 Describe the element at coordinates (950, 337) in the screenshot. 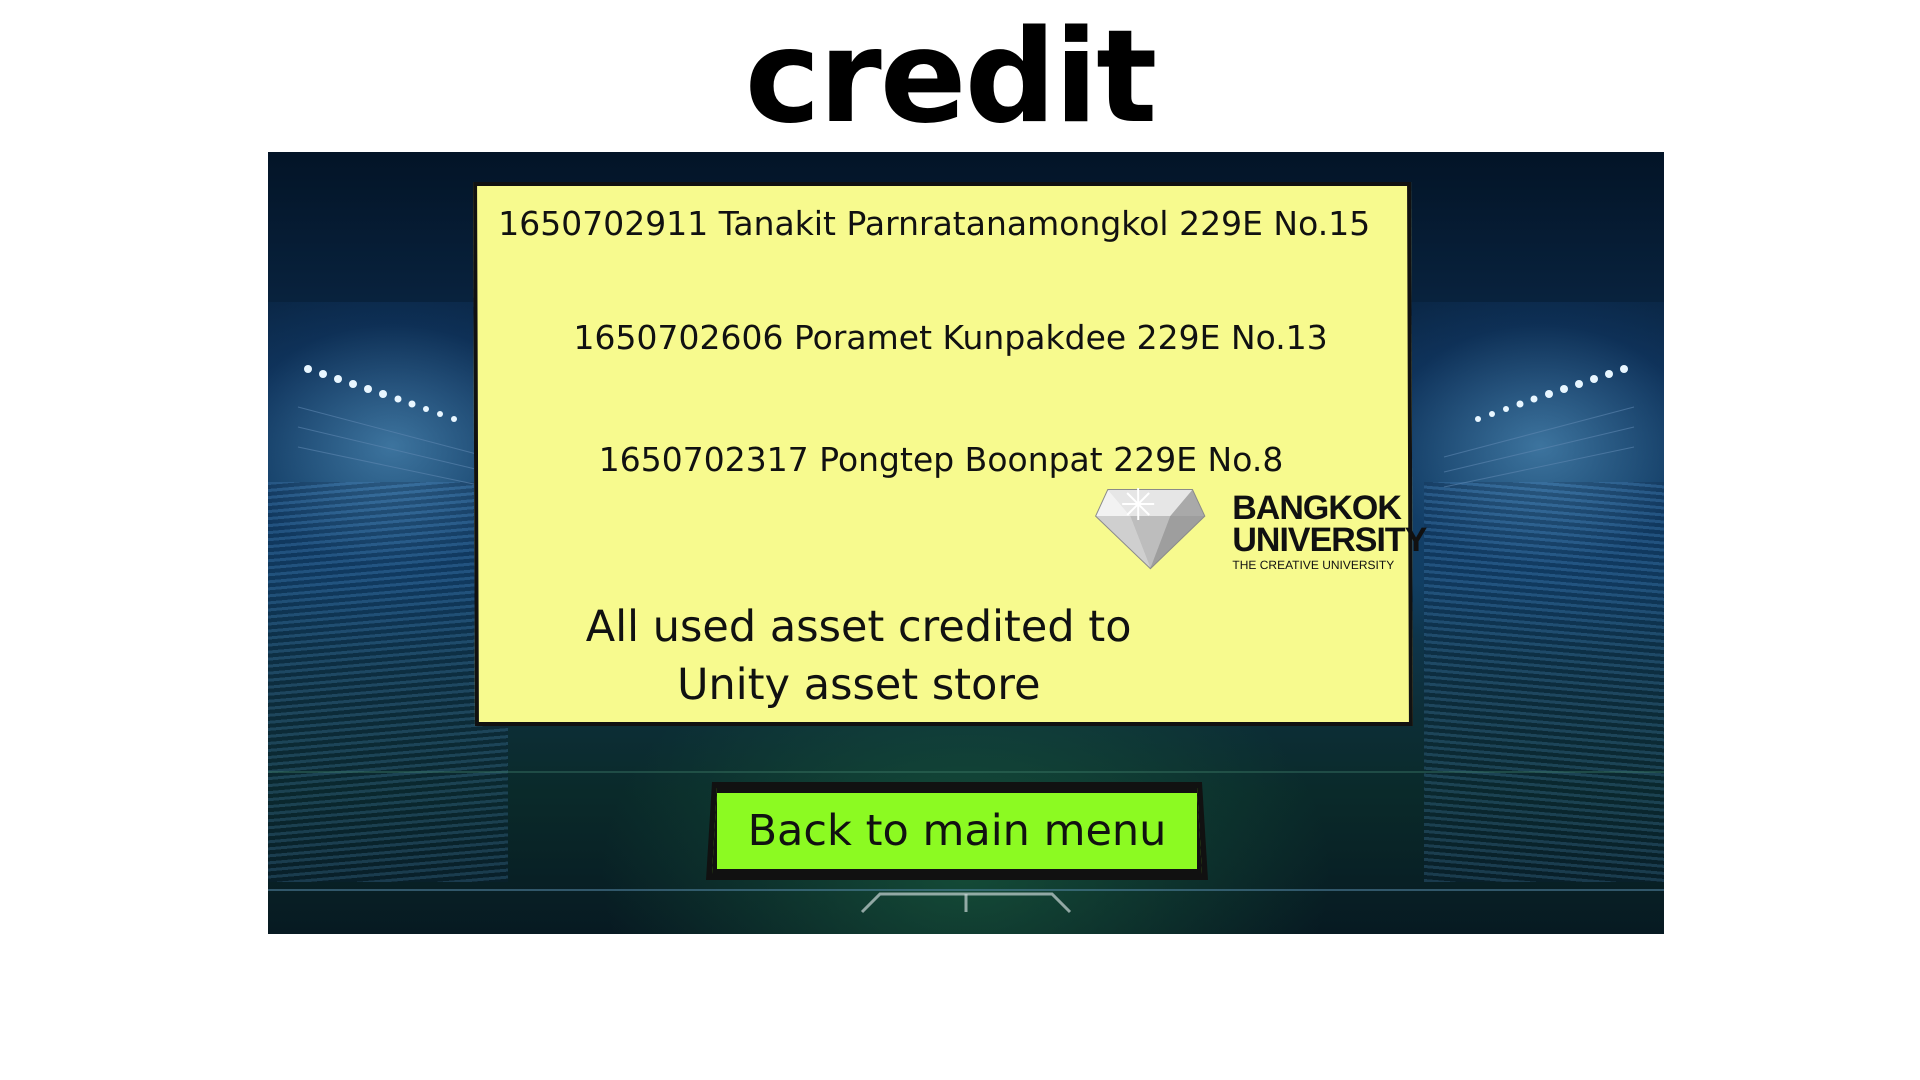

I see `credit-member-2: 1650702606 Poramet Kunpakdee 229E No.13` at that location.